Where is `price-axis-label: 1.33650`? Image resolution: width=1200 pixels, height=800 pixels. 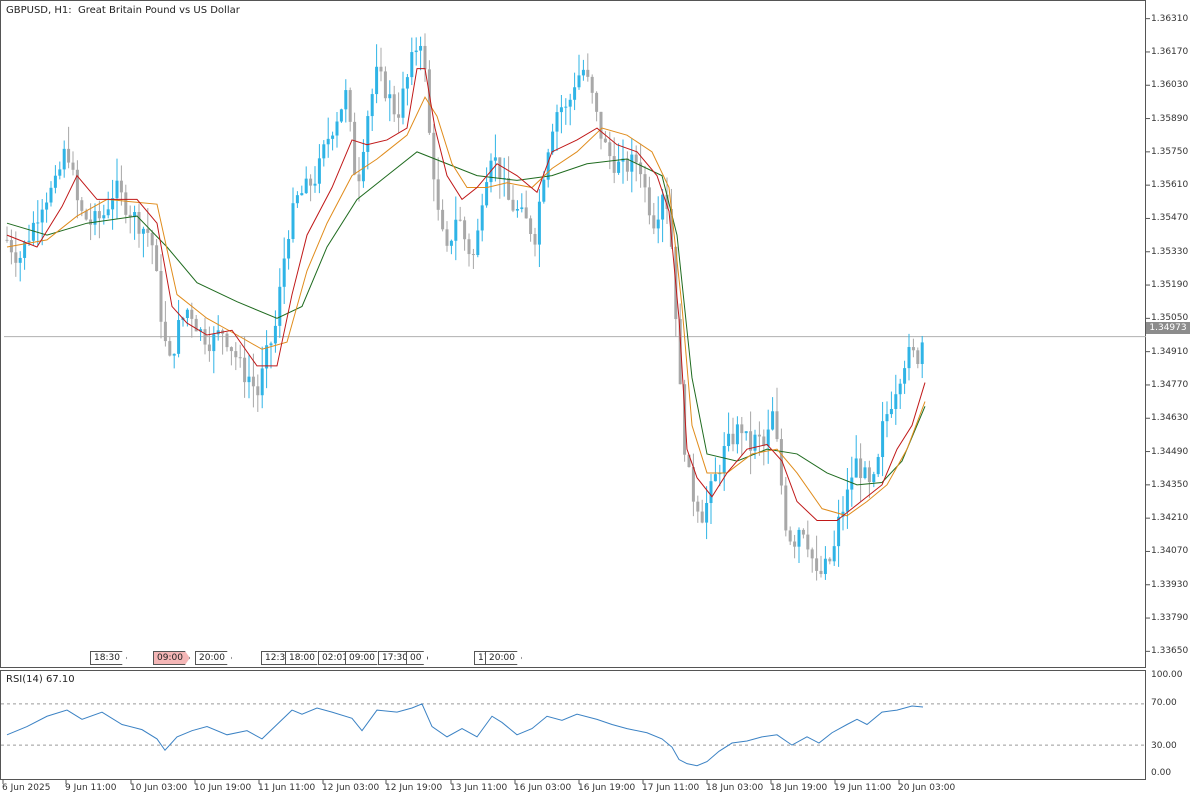 price-axis-label: 1.33650 is located at coordinates (1170, 651).